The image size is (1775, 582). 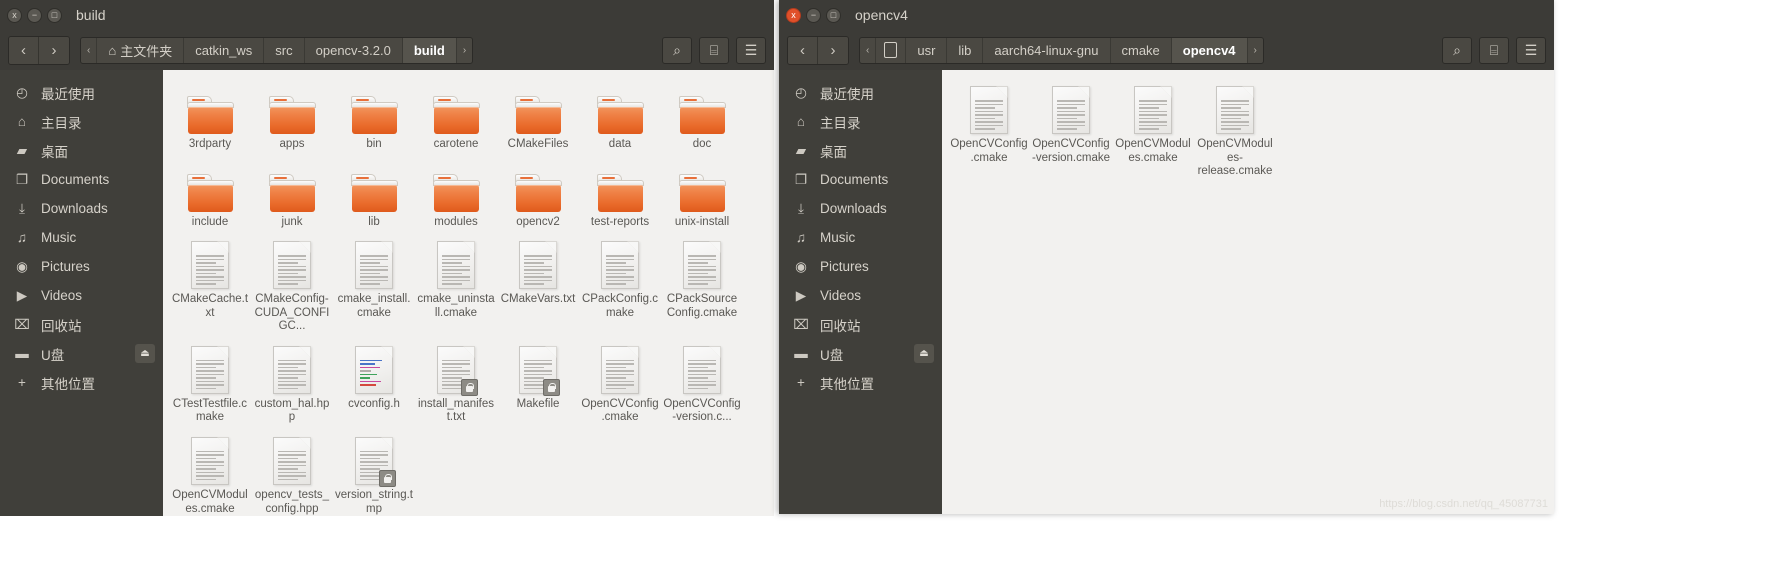 What do you see at coordinates (965, 50) in the screenshot?
I see `breadcrumb-item-lib: lib` at bounding box center [965, 50].